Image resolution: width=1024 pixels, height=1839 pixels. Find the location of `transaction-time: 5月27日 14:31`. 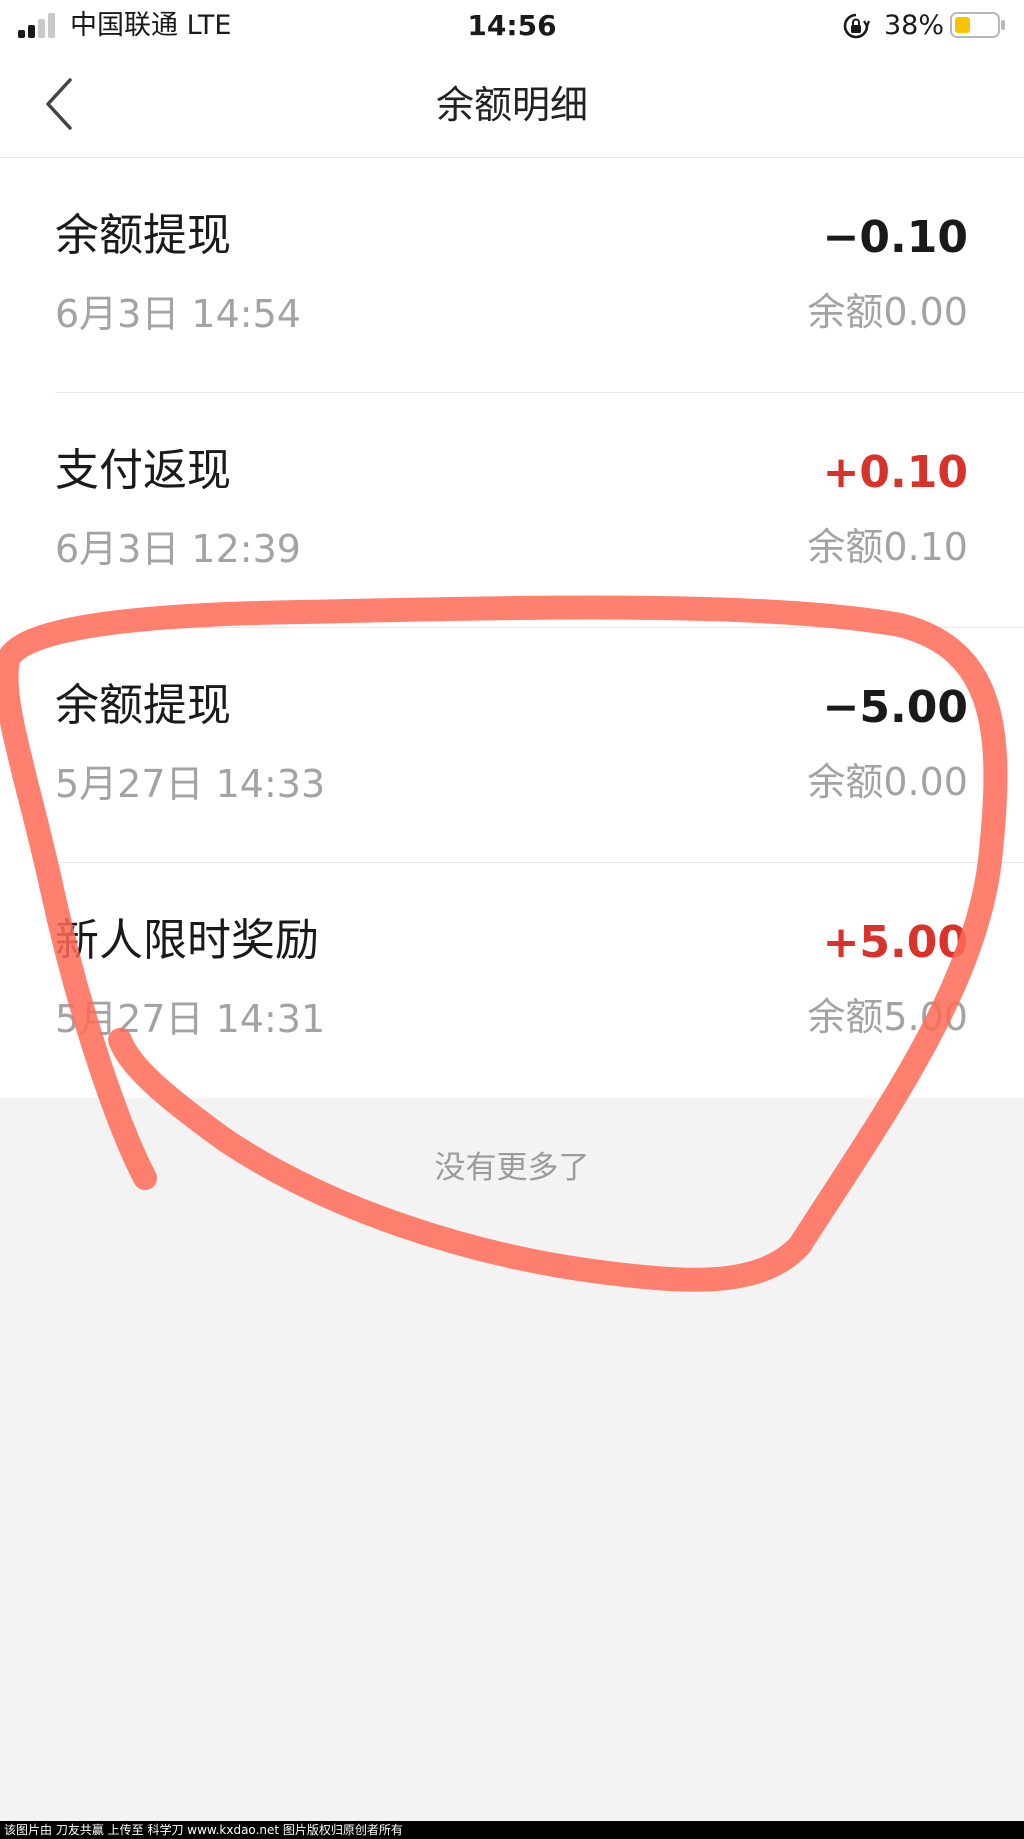

transaction-time: 5月27日 14:31 is located at coordinates (190, 1019).